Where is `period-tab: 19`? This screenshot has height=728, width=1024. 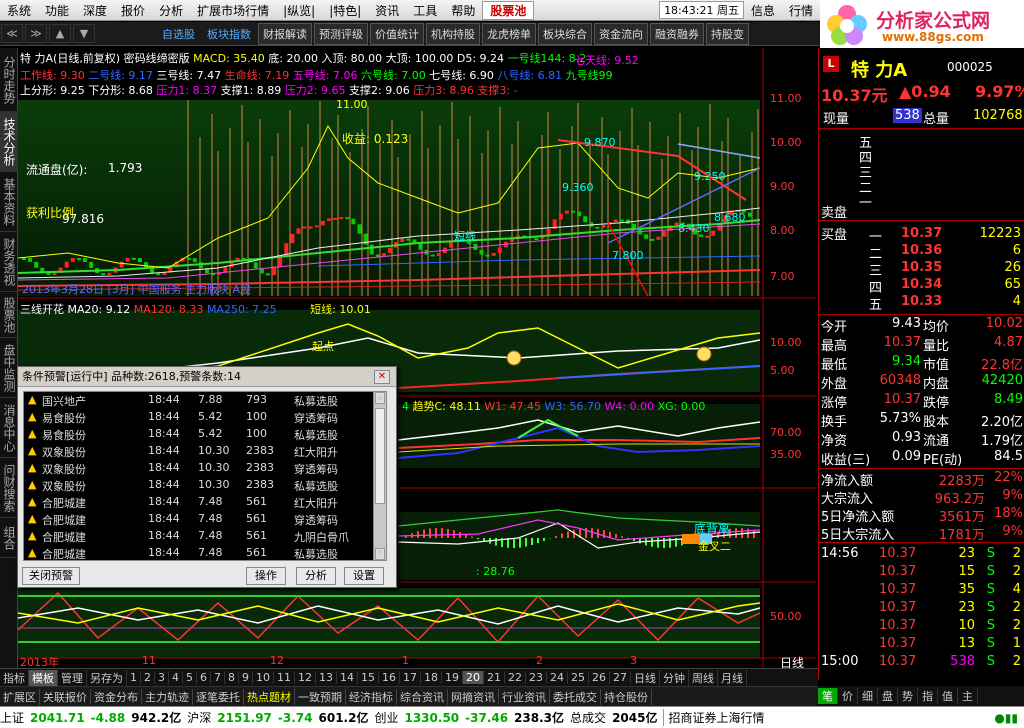 period-tab: 19 is located at coordinates (452, 677).